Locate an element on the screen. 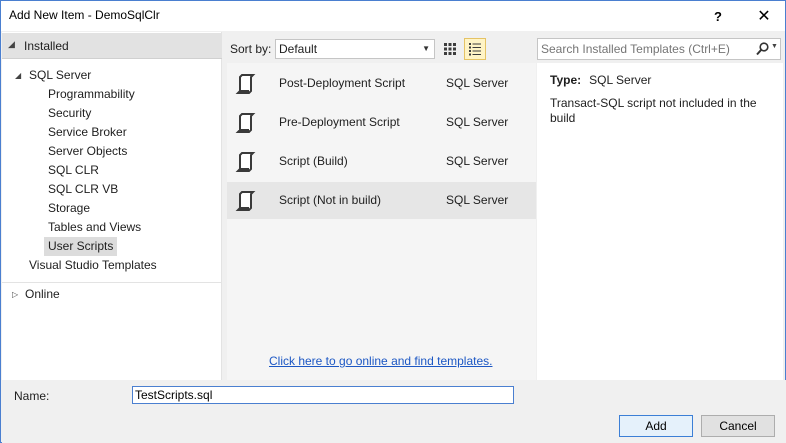 Image resolution: width=786 pixels, height=443 pixels. tree-item-service-broker: Service Broker is located at coordinates (87, 132).